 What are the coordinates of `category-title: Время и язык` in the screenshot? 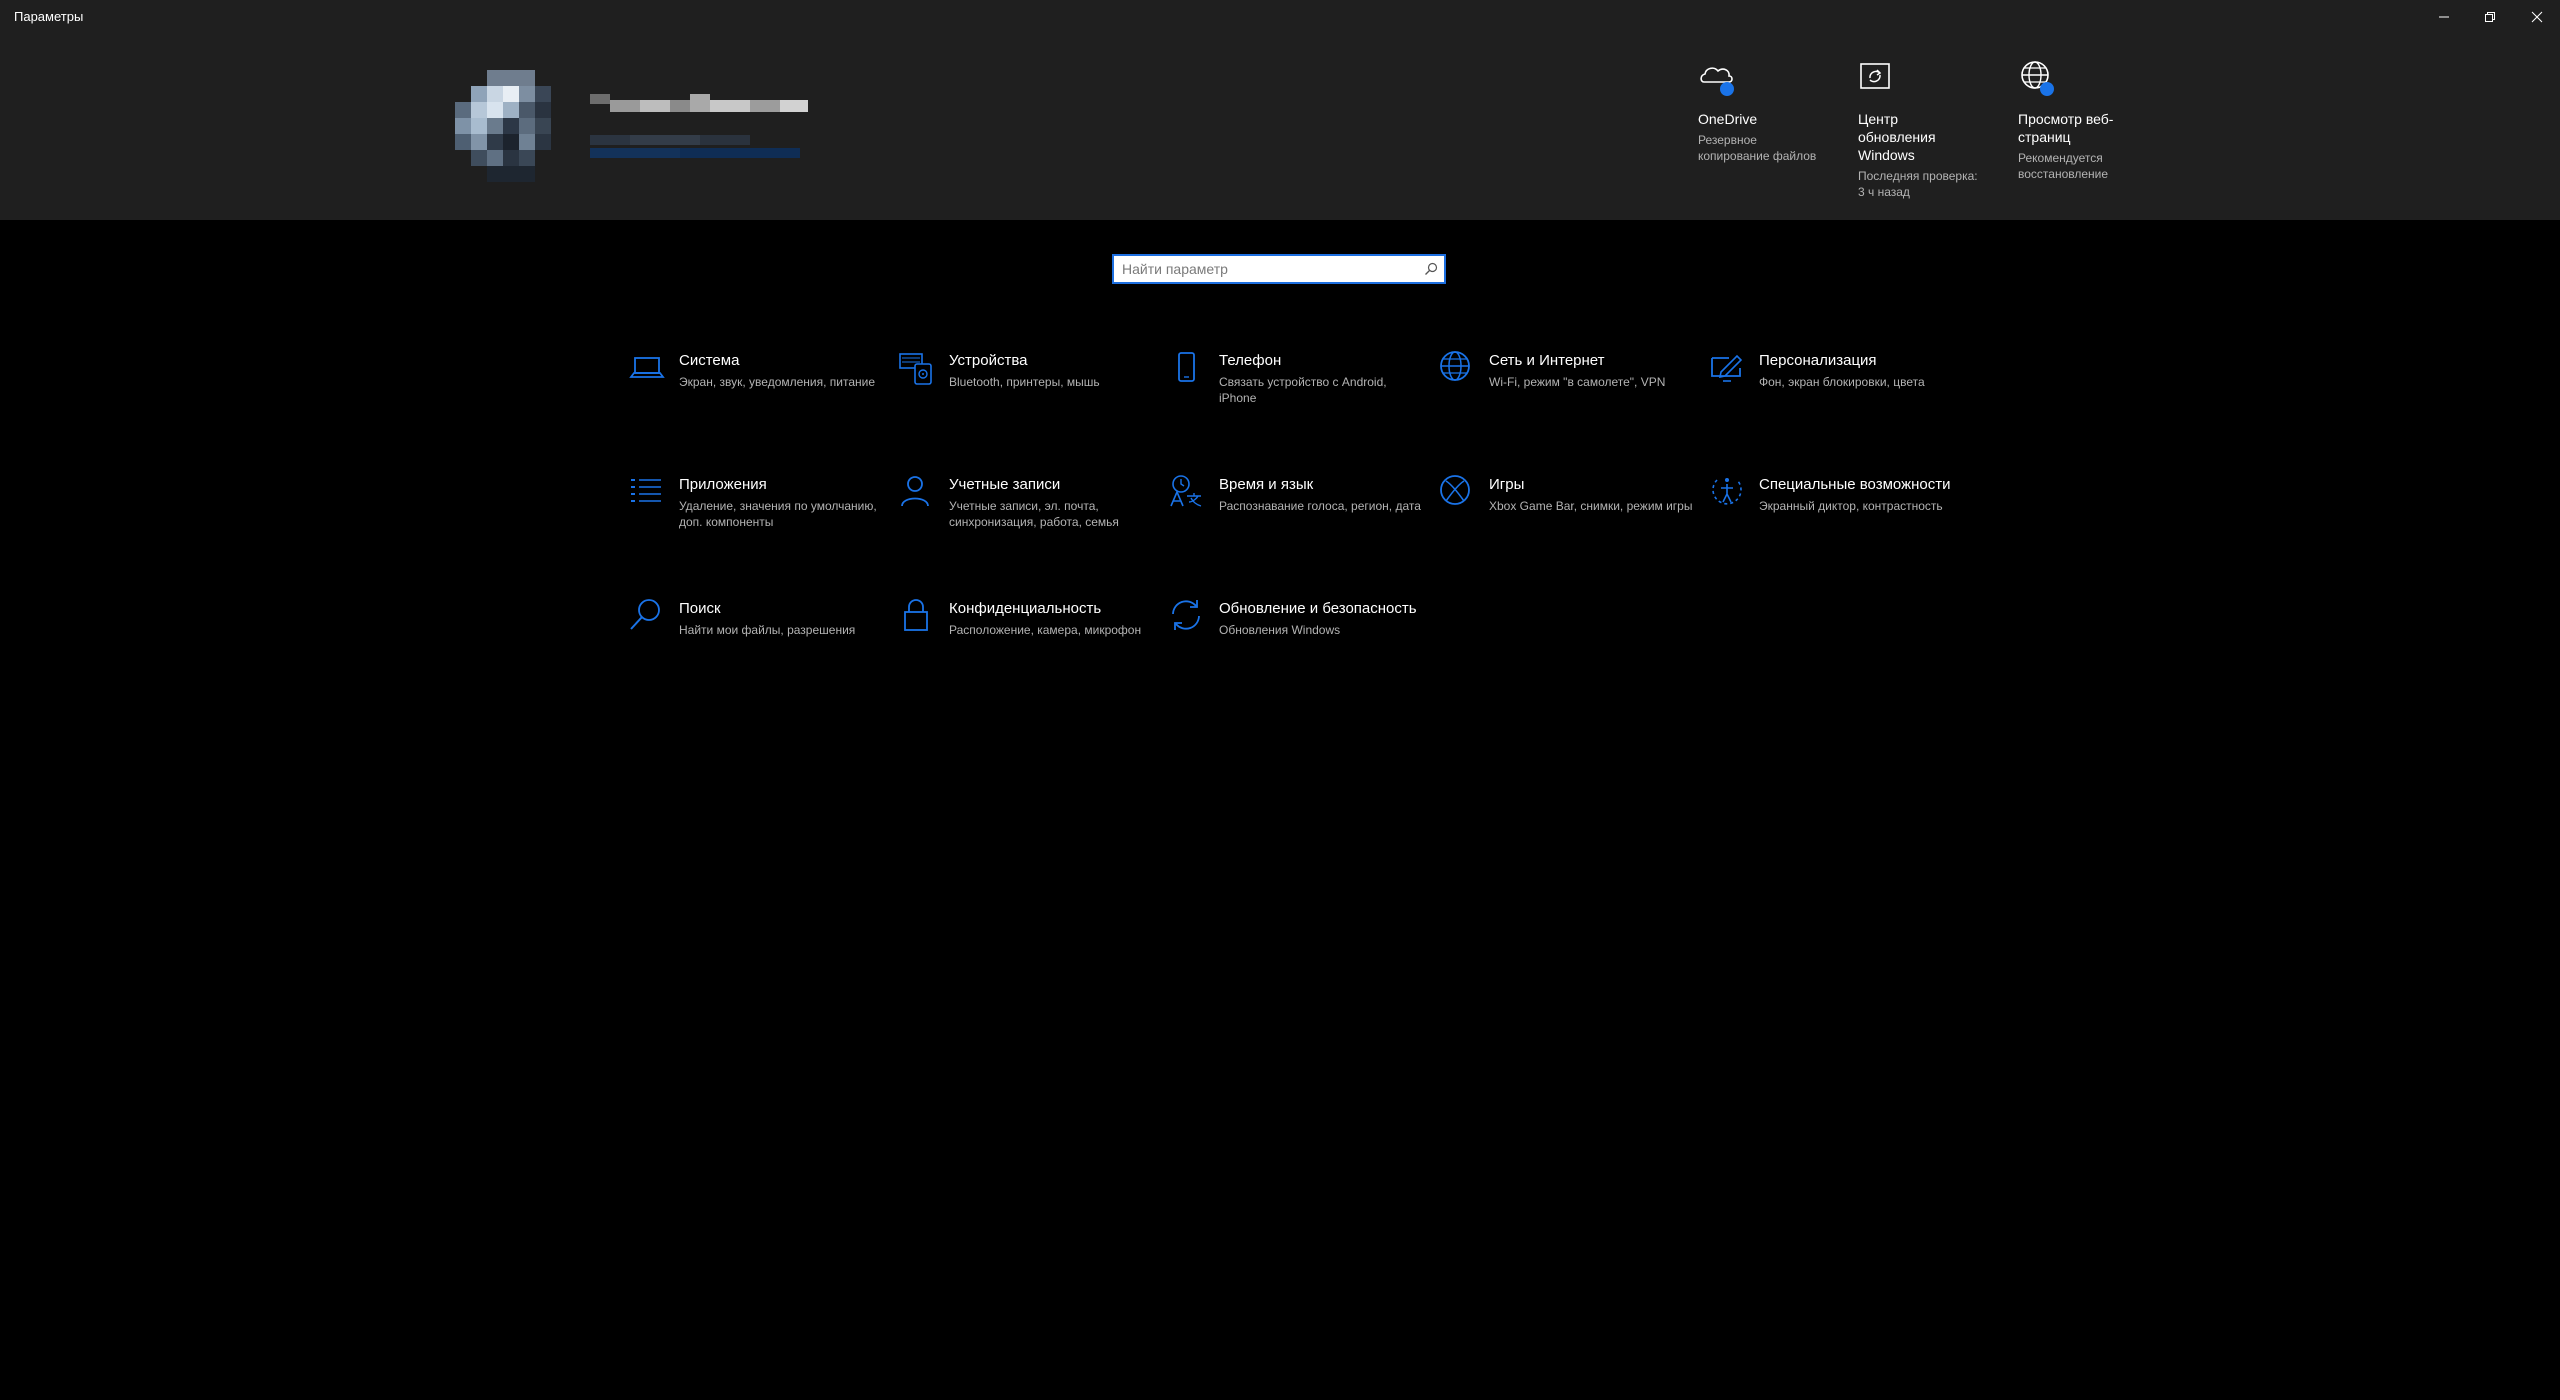 It's located at (1266, 484).